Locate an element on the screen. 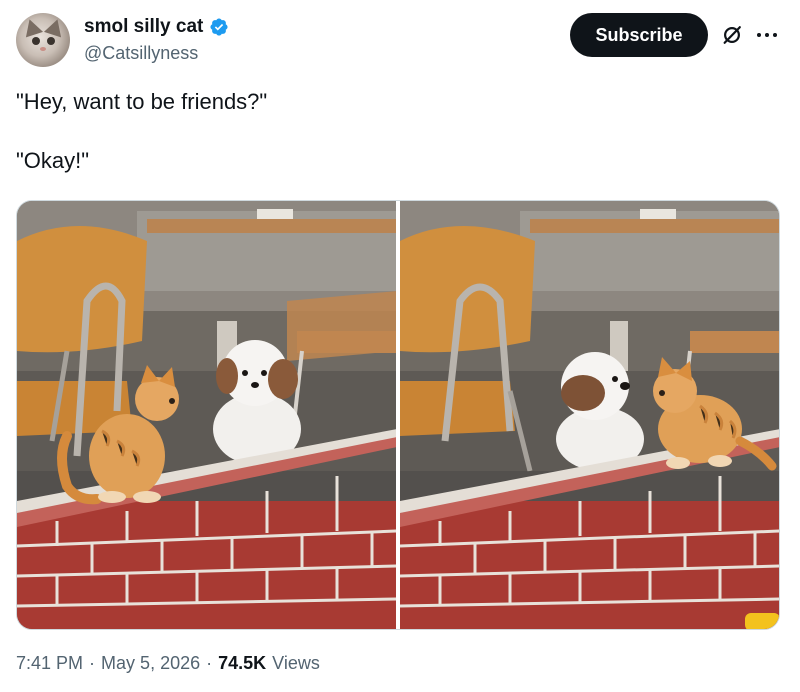 The height and width of the screenshot is (692, 800). tweet-line: "Hey, want to be friends?" is located at coordinates (142, 101).